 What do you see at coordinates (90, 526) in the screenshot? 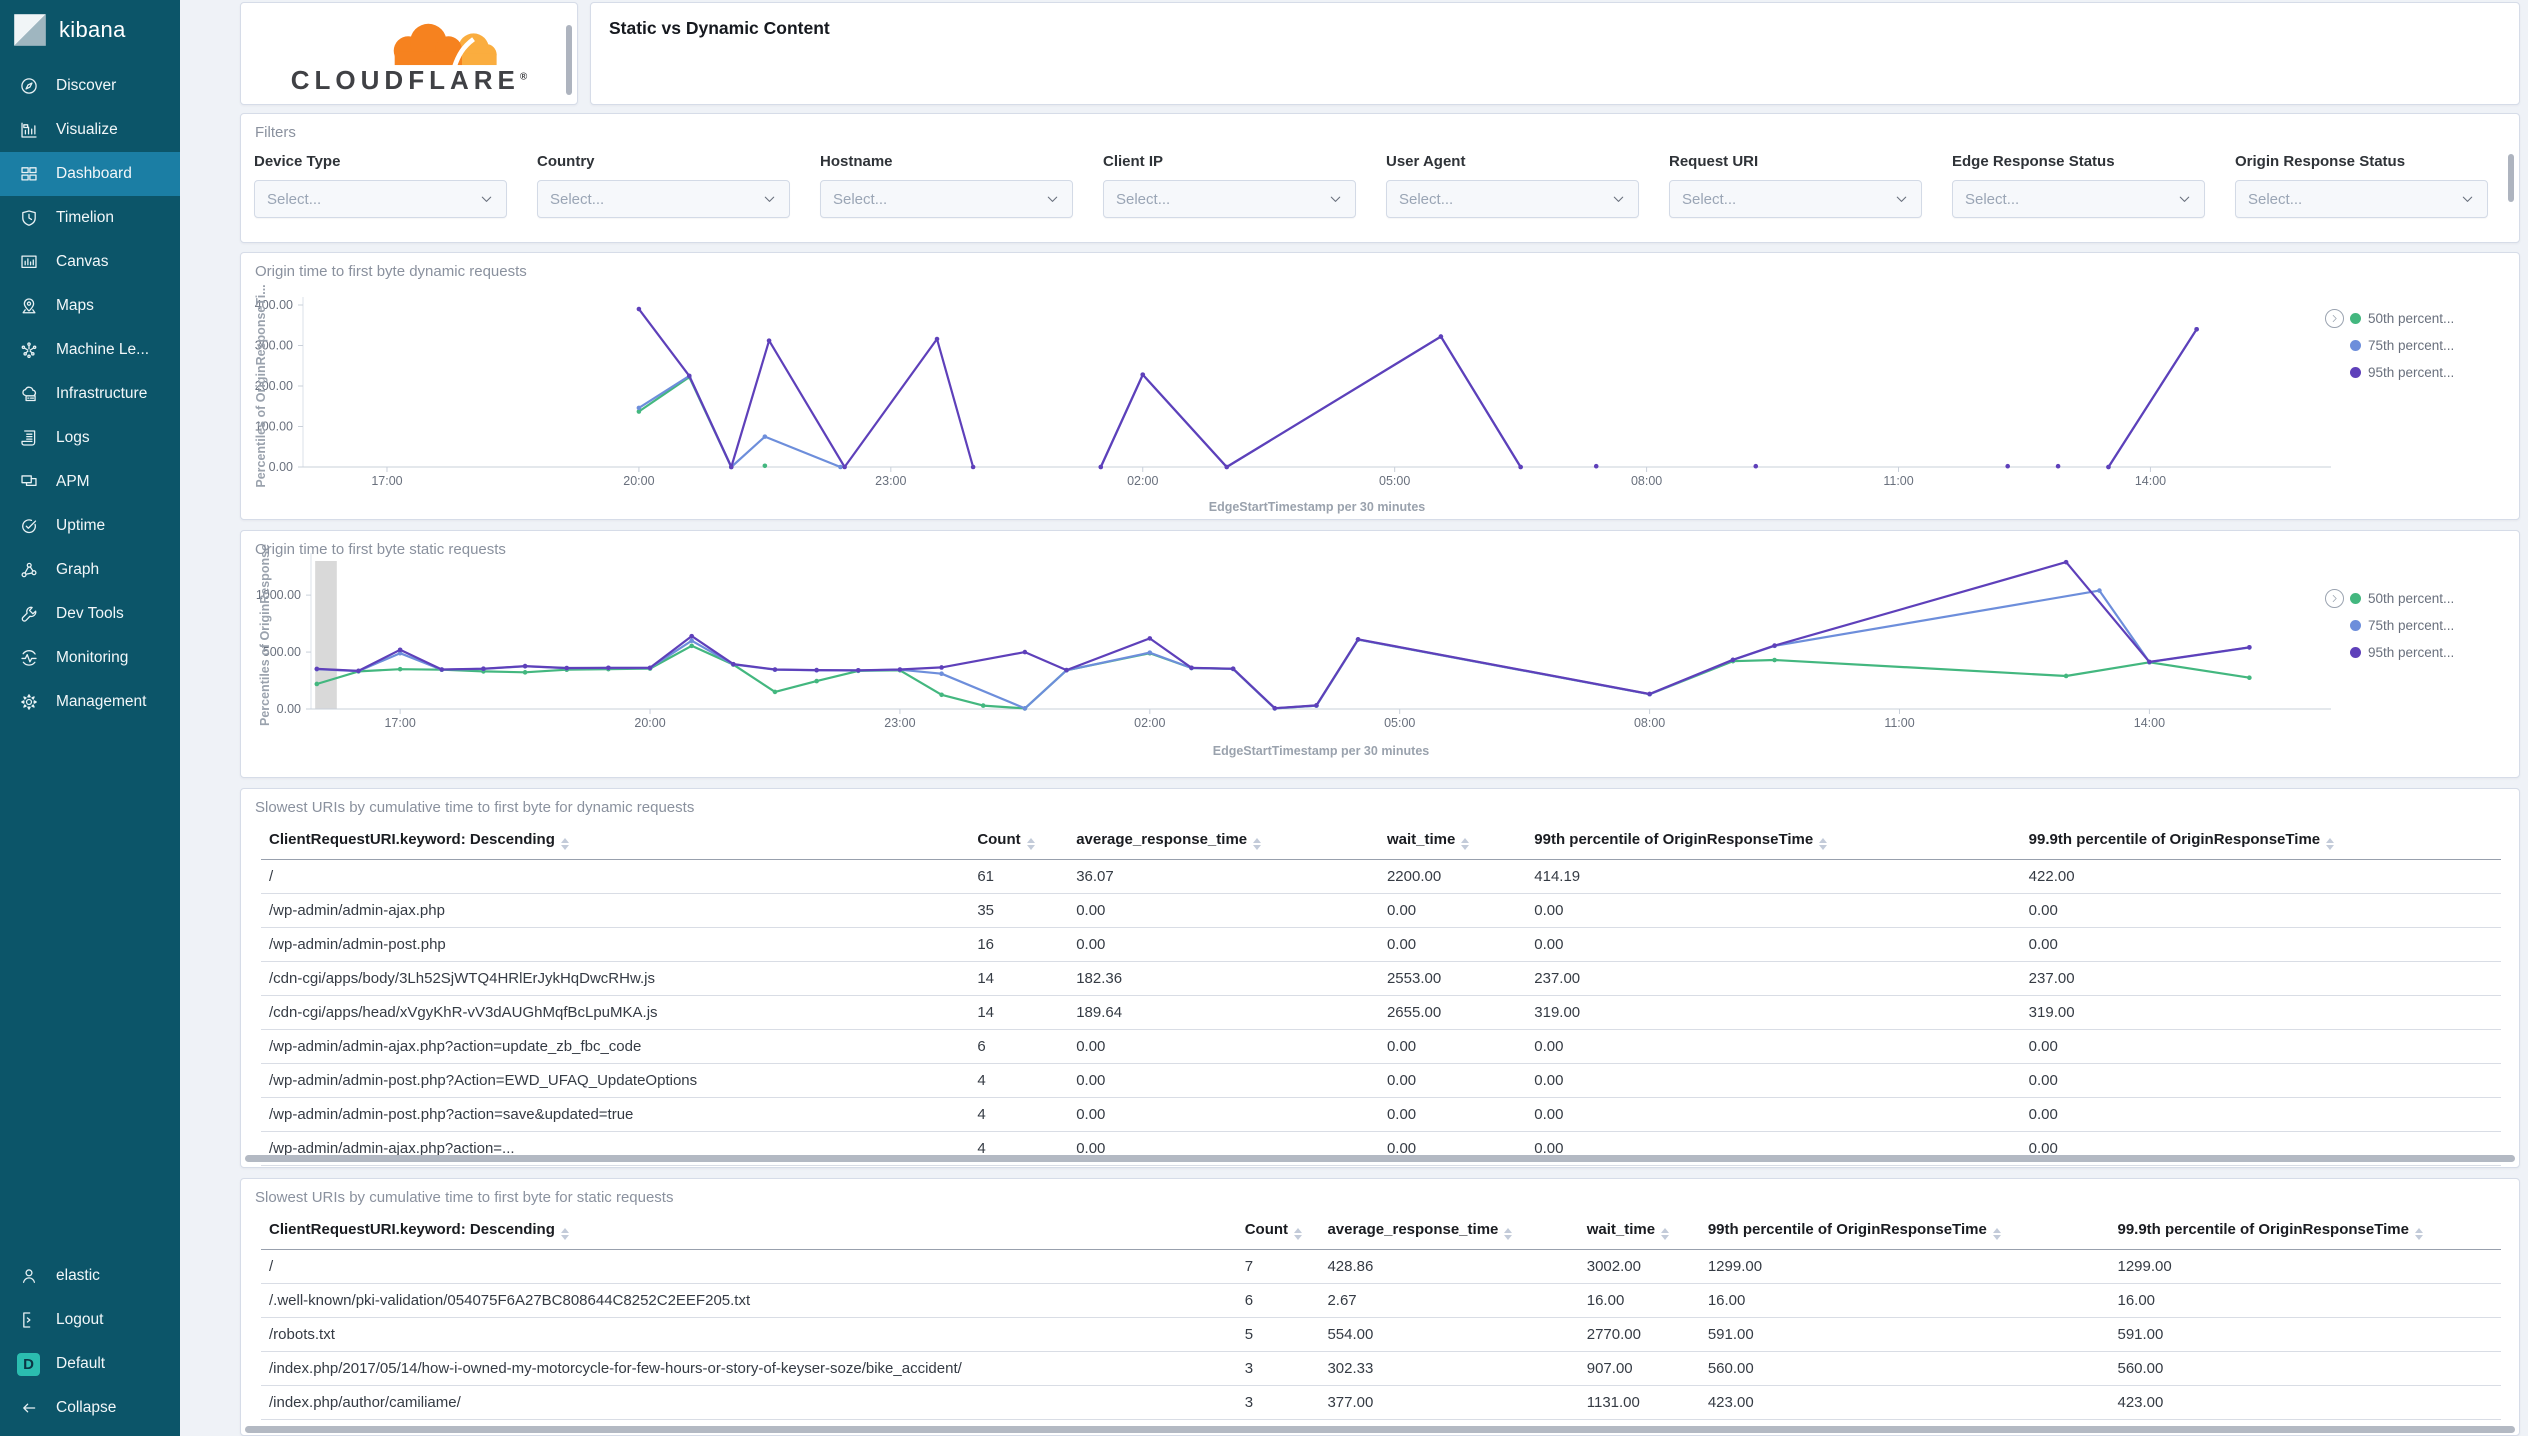
I see `sidebar-item-uptime: Uptime` at bounding box center [90, 526].